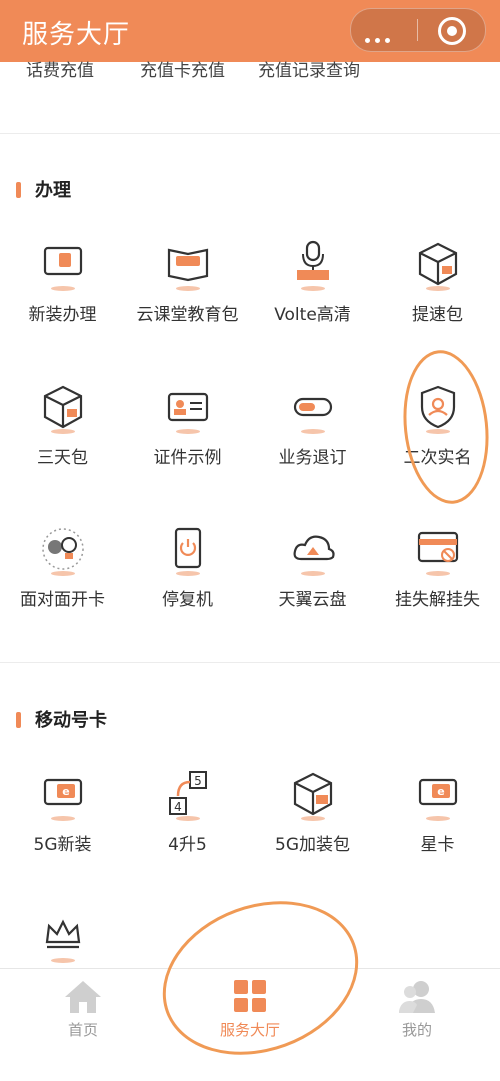 This screenshot has height=1081, width=500. I want to click on service-label: 5G新装, so click(62, 845).